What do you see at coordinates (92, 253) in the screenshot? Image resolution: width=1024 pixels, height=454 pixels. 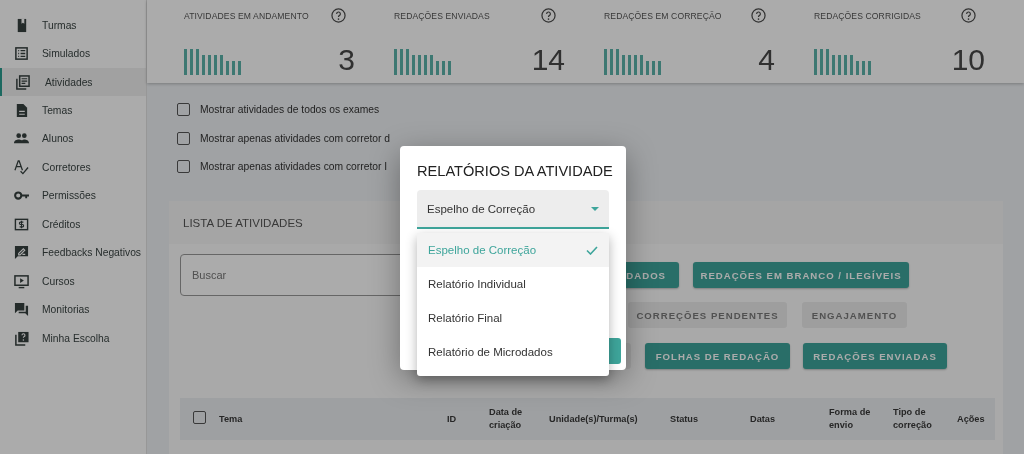 I see `sidebar-item-label: Feedbacks Negativos` at bounding box center [92, 253].